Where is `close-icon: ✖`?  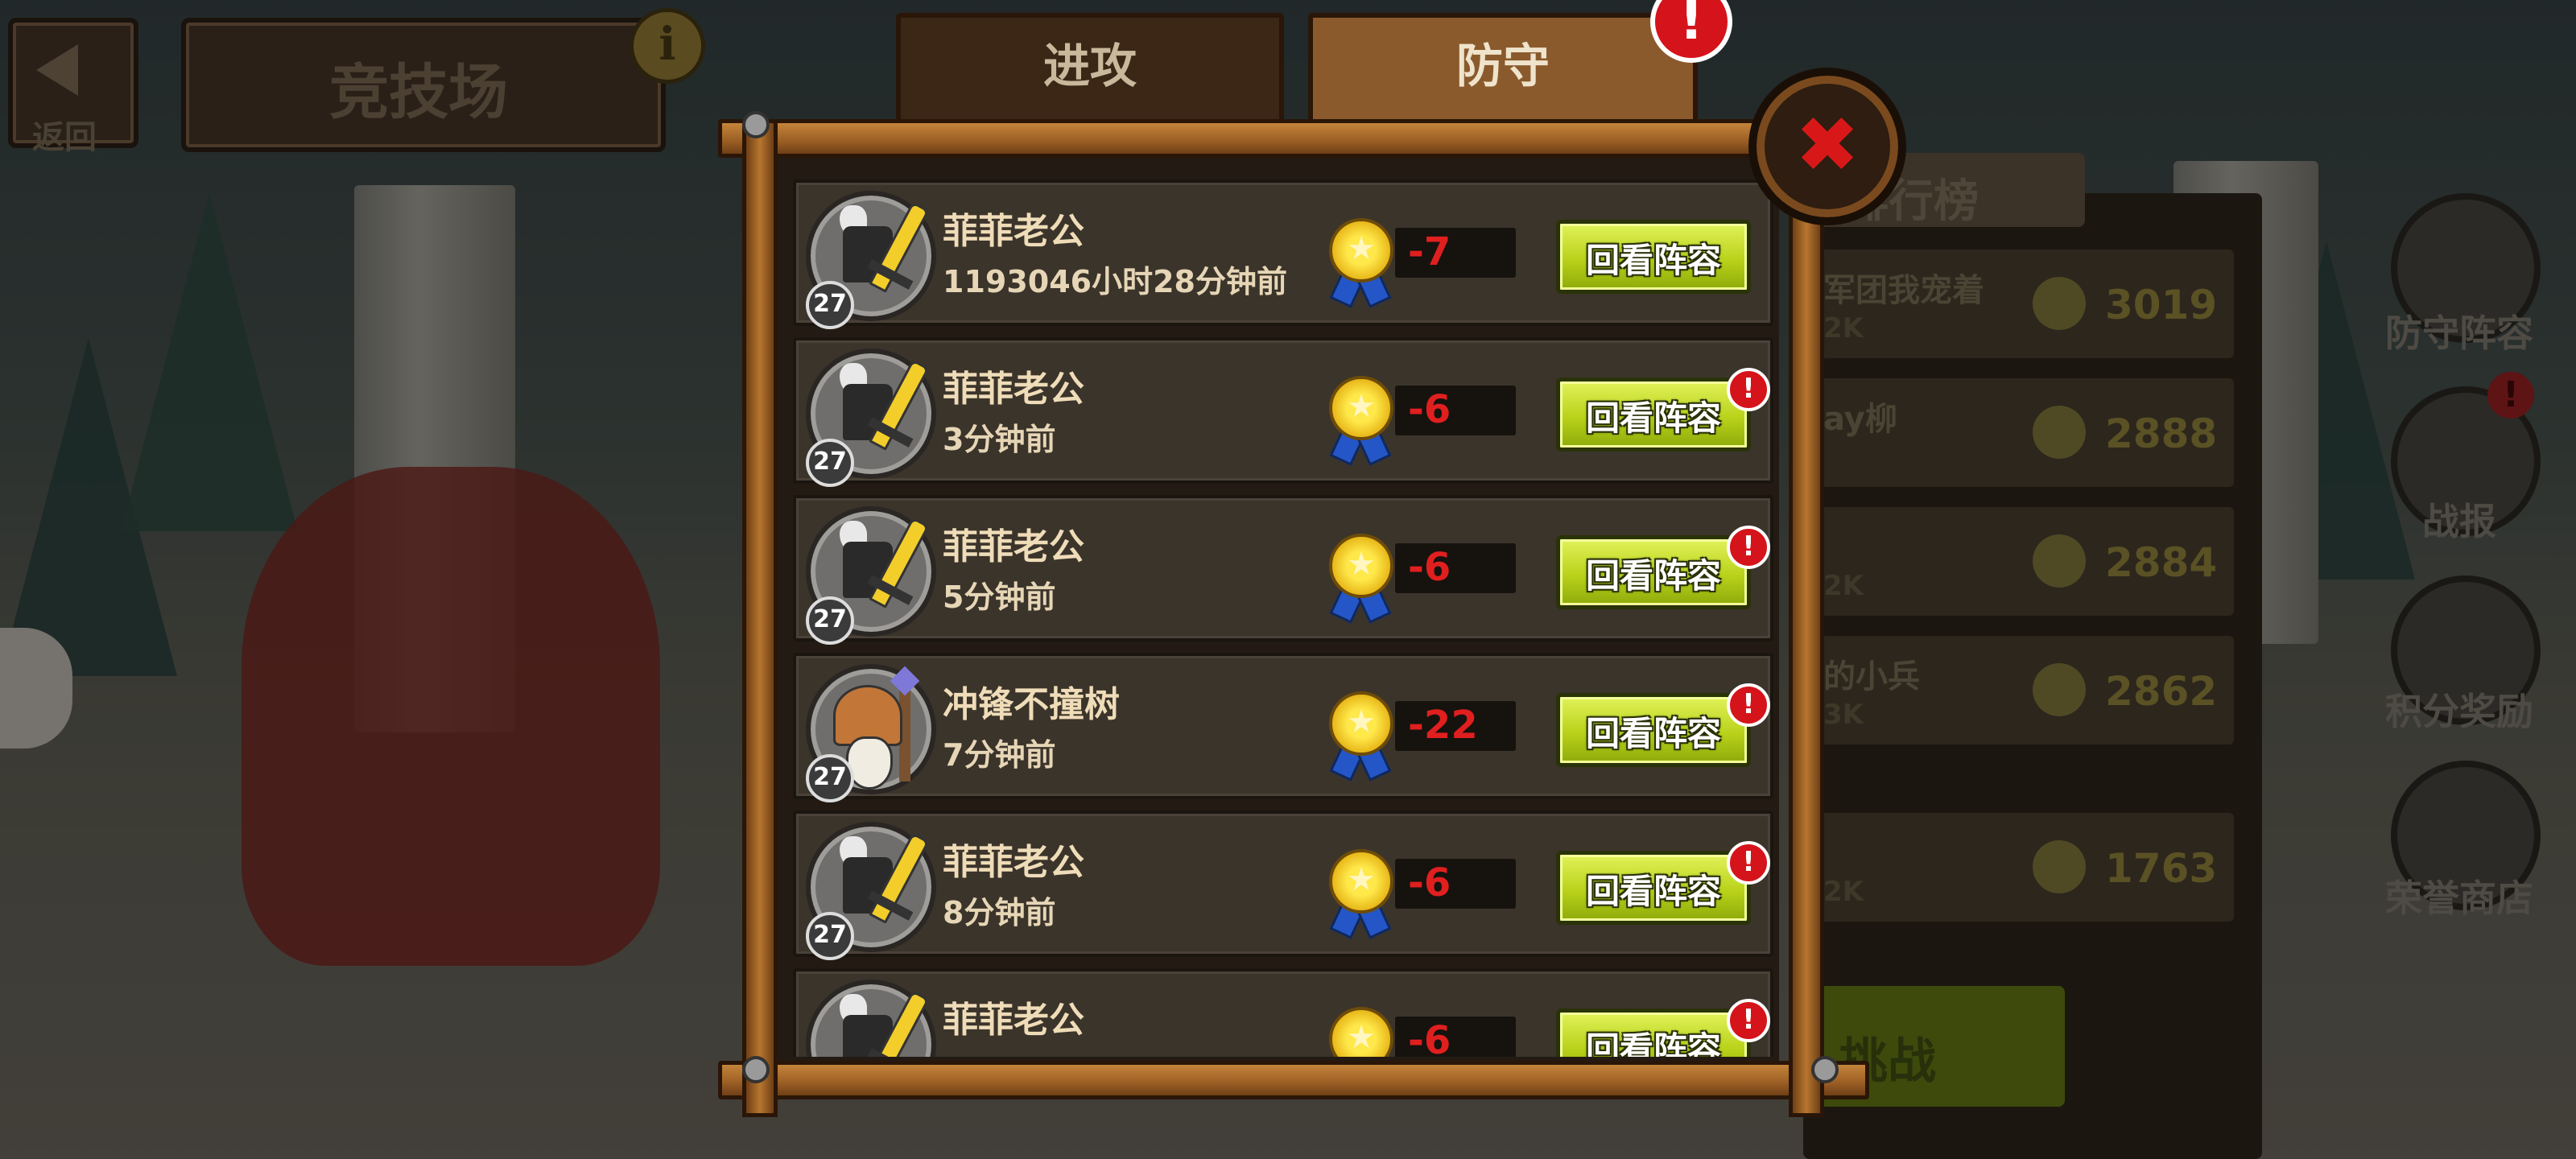 close-icon: ✖ is located at coordinates (1827, 145).